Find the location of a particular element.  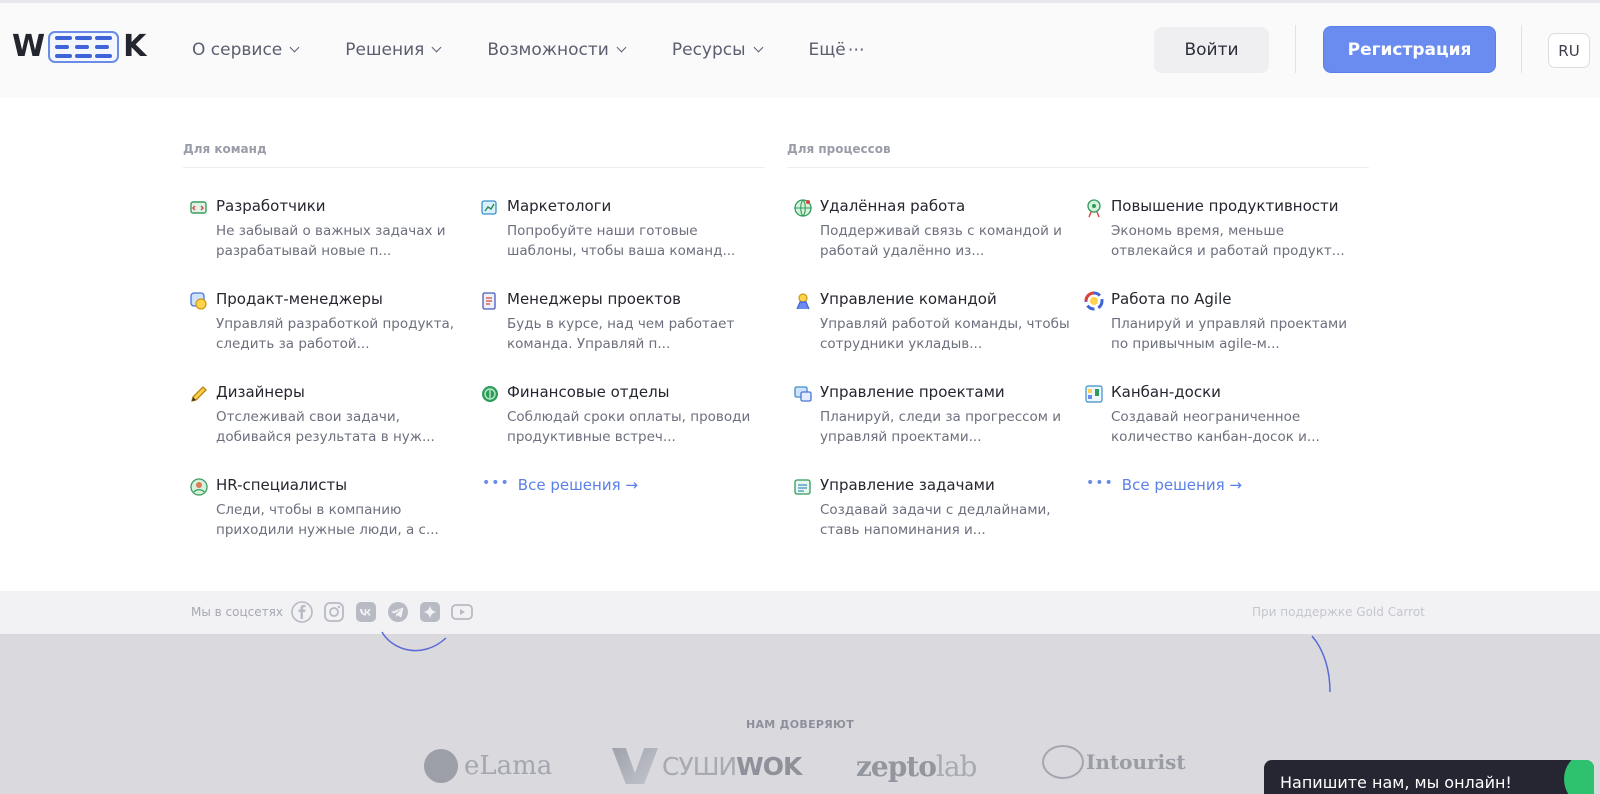

item-title: HR-специалисты is located at coordinates (282, 485).